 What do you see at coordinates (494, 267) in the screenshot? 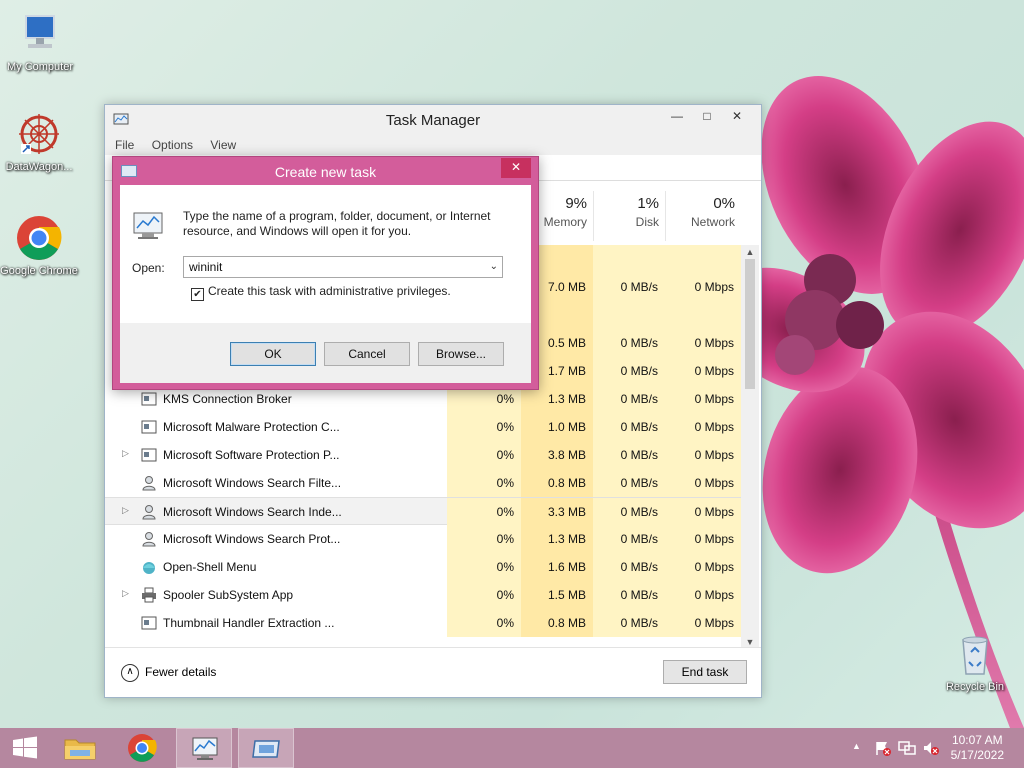
I see `chevron-down-icon: ⌄` at bounding box center [494, 267].